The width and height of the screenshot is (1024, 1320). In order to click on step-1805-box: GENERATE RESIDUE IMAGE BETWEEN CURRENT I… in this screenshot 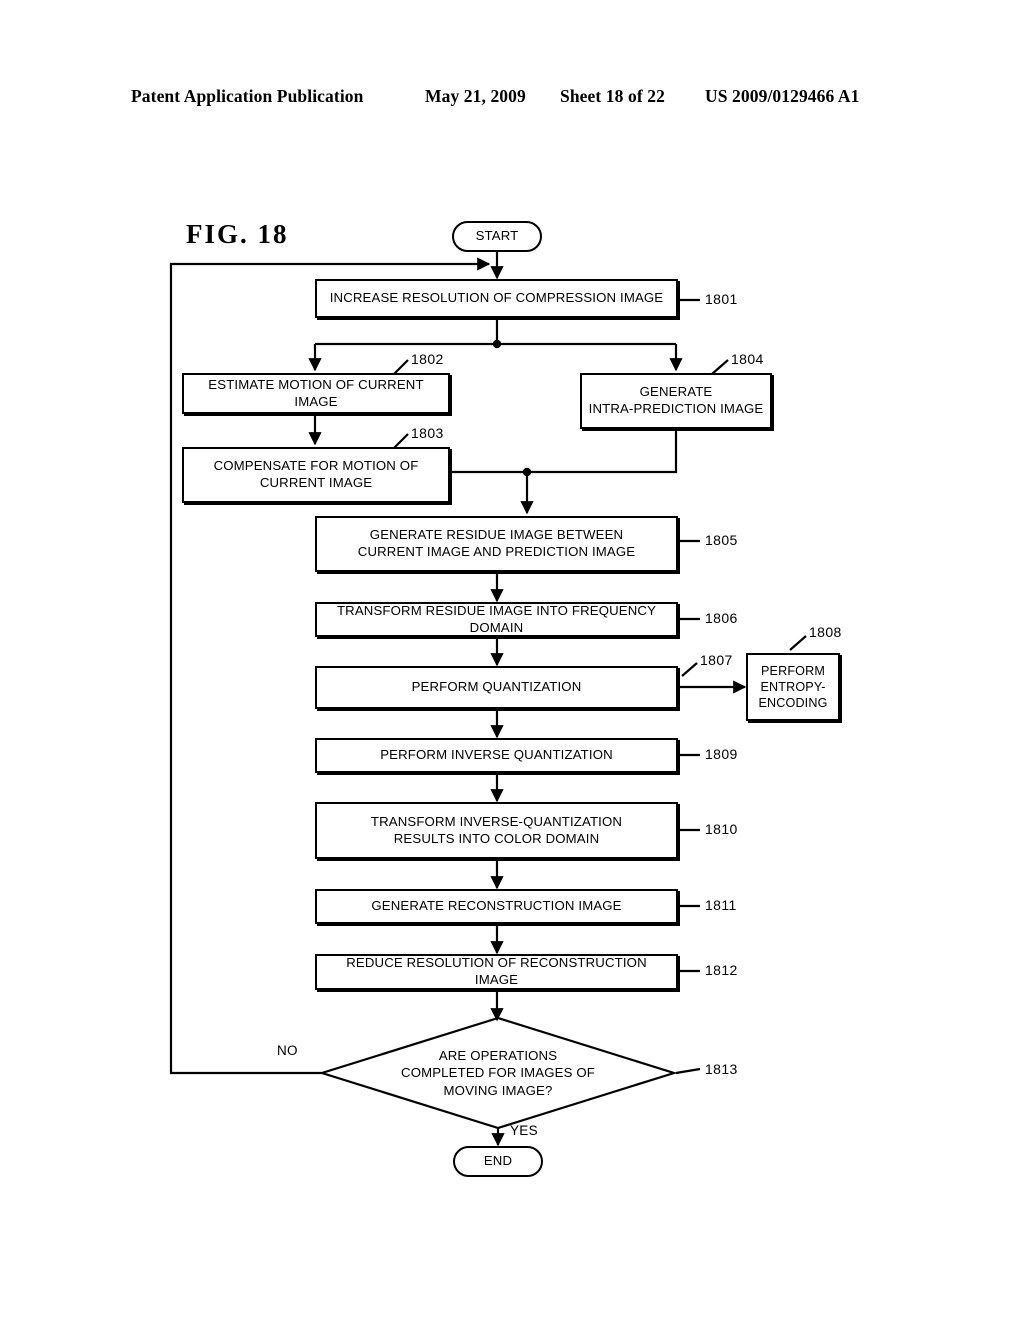, I will do `click(496, 544)`.